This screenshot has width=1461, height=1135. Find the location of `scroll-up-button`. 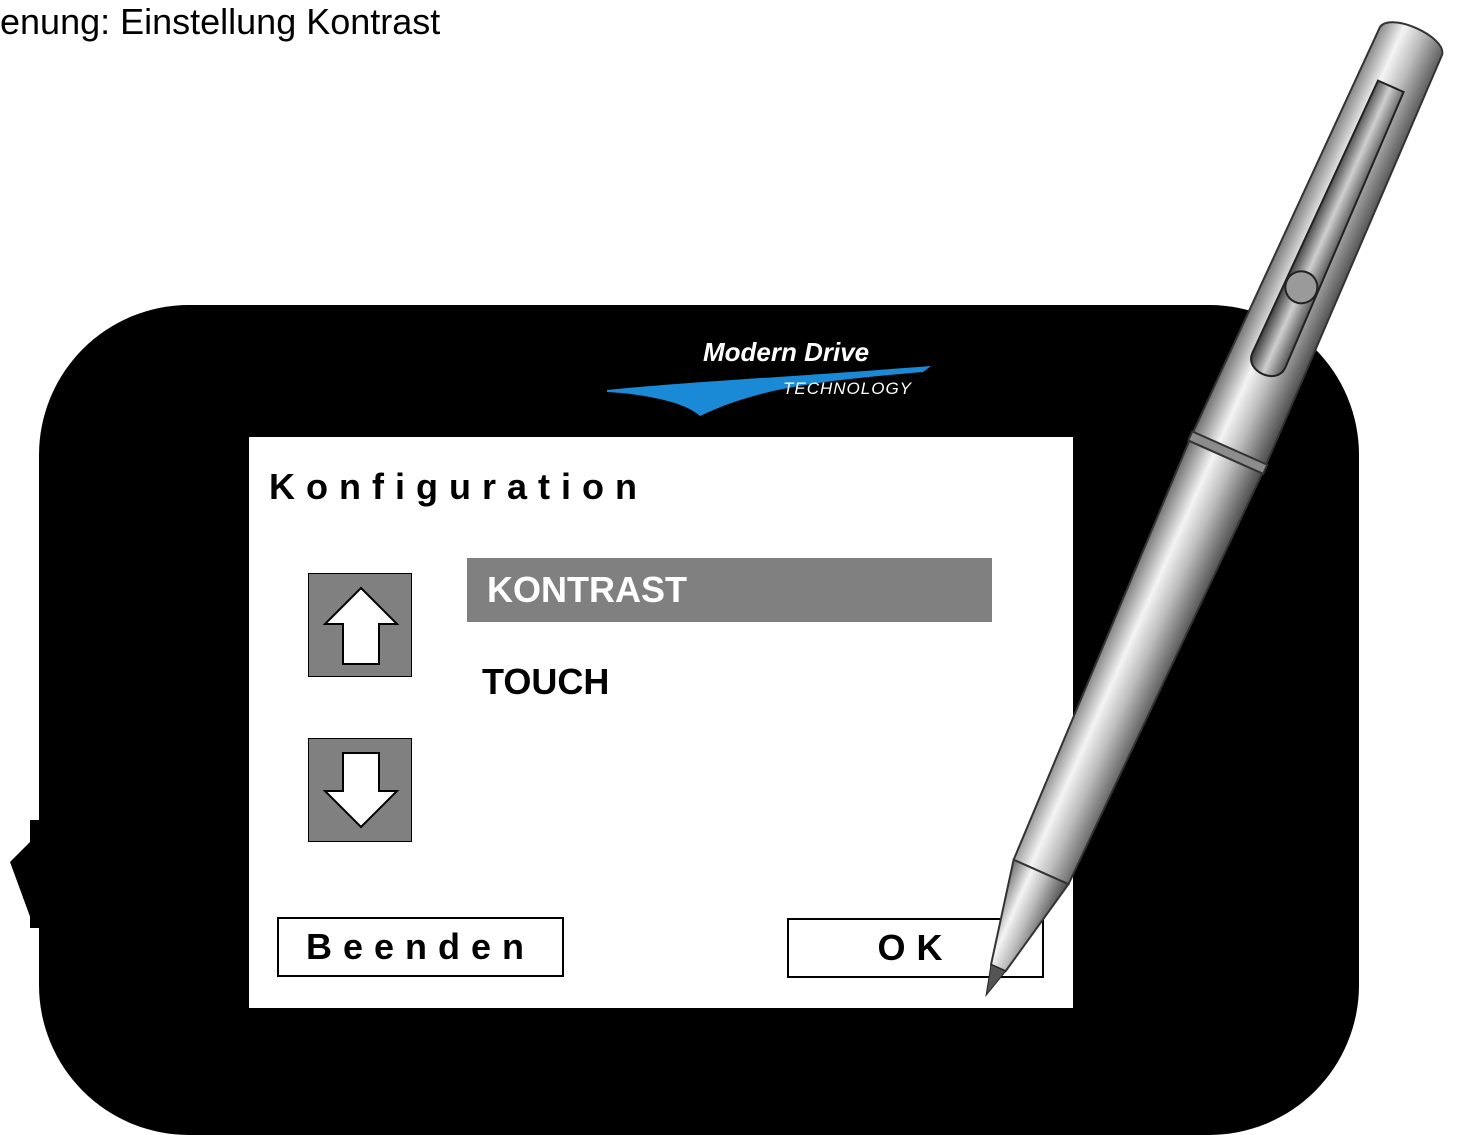

scroll-up-button is located at coordinates (360, 625).